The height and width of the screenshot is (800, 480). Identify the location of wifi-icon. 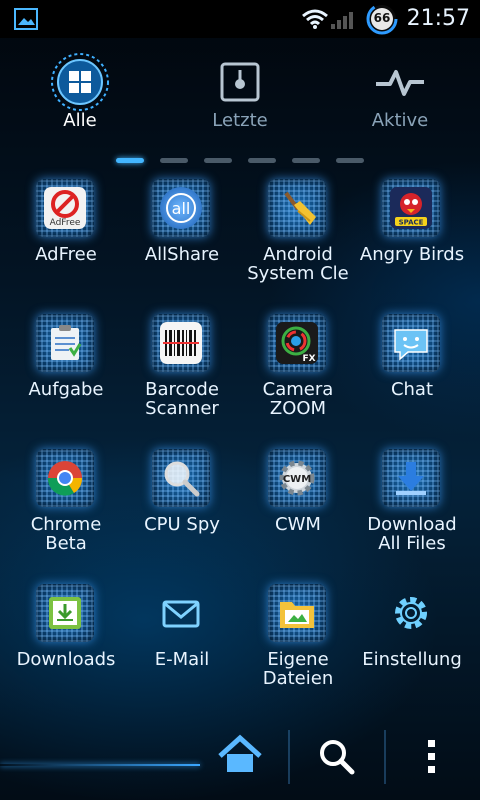
(315, 21).